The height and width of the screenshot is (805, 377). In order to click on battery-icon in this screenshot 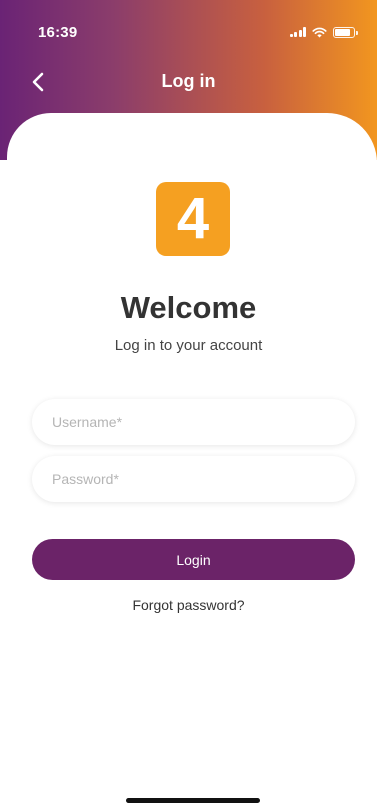, I will do `click(345, 32)`.